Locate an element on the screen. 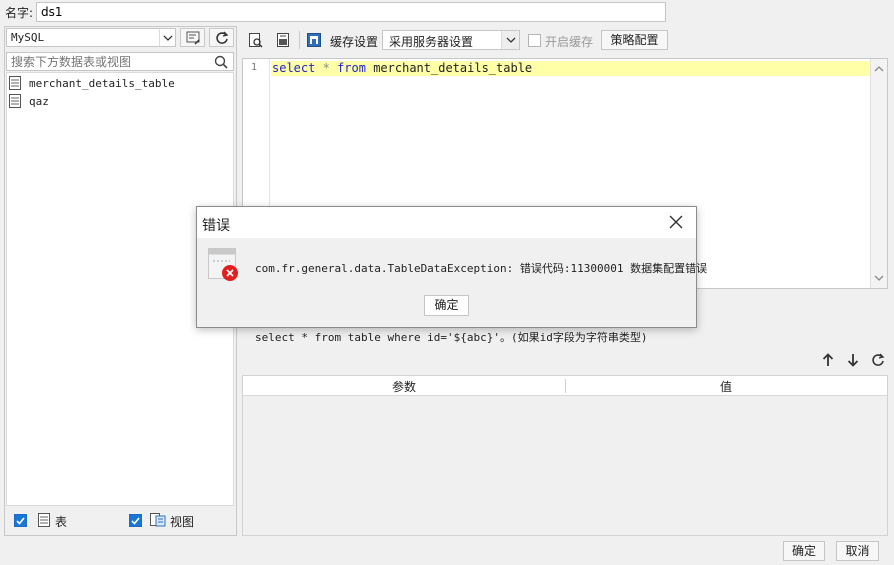 Image resolution: width=894 pixels, height=565 pixels. move-up-icon is located at coordinates (828, 360).